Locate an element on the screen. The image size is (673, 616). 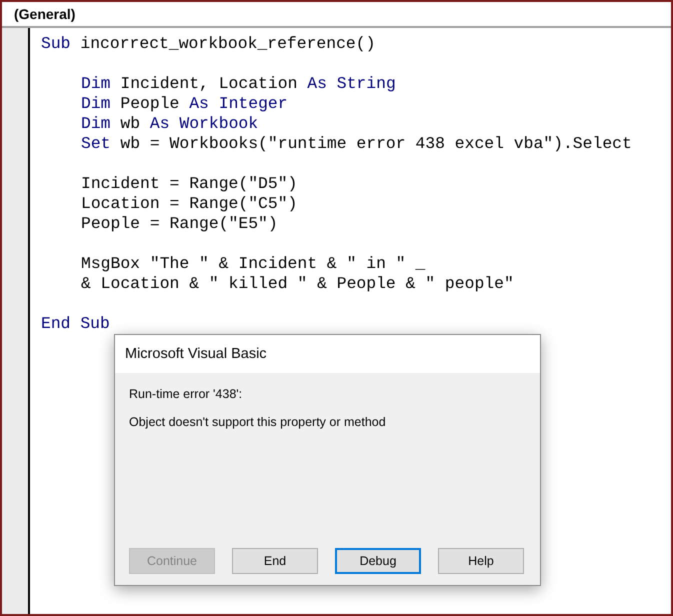
code-line: Sub incorrect_workbook_reference() is located at coordinates (208, 43).